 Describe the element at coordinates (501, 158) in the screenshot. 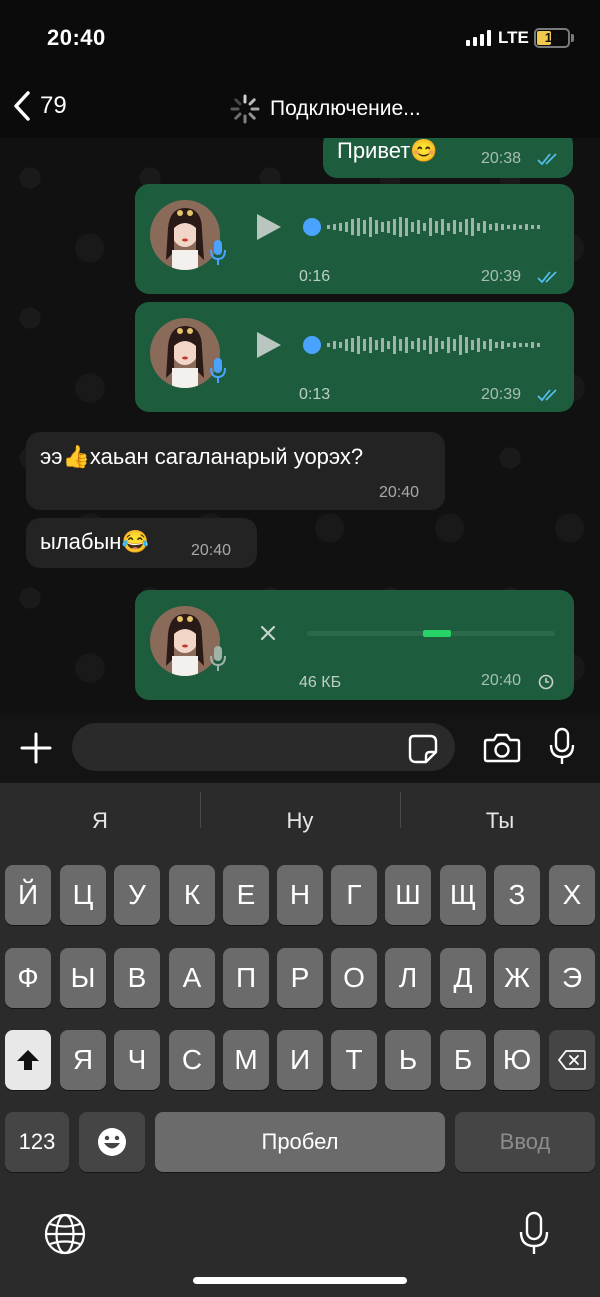

I see `message-time: 20:38` at that location.